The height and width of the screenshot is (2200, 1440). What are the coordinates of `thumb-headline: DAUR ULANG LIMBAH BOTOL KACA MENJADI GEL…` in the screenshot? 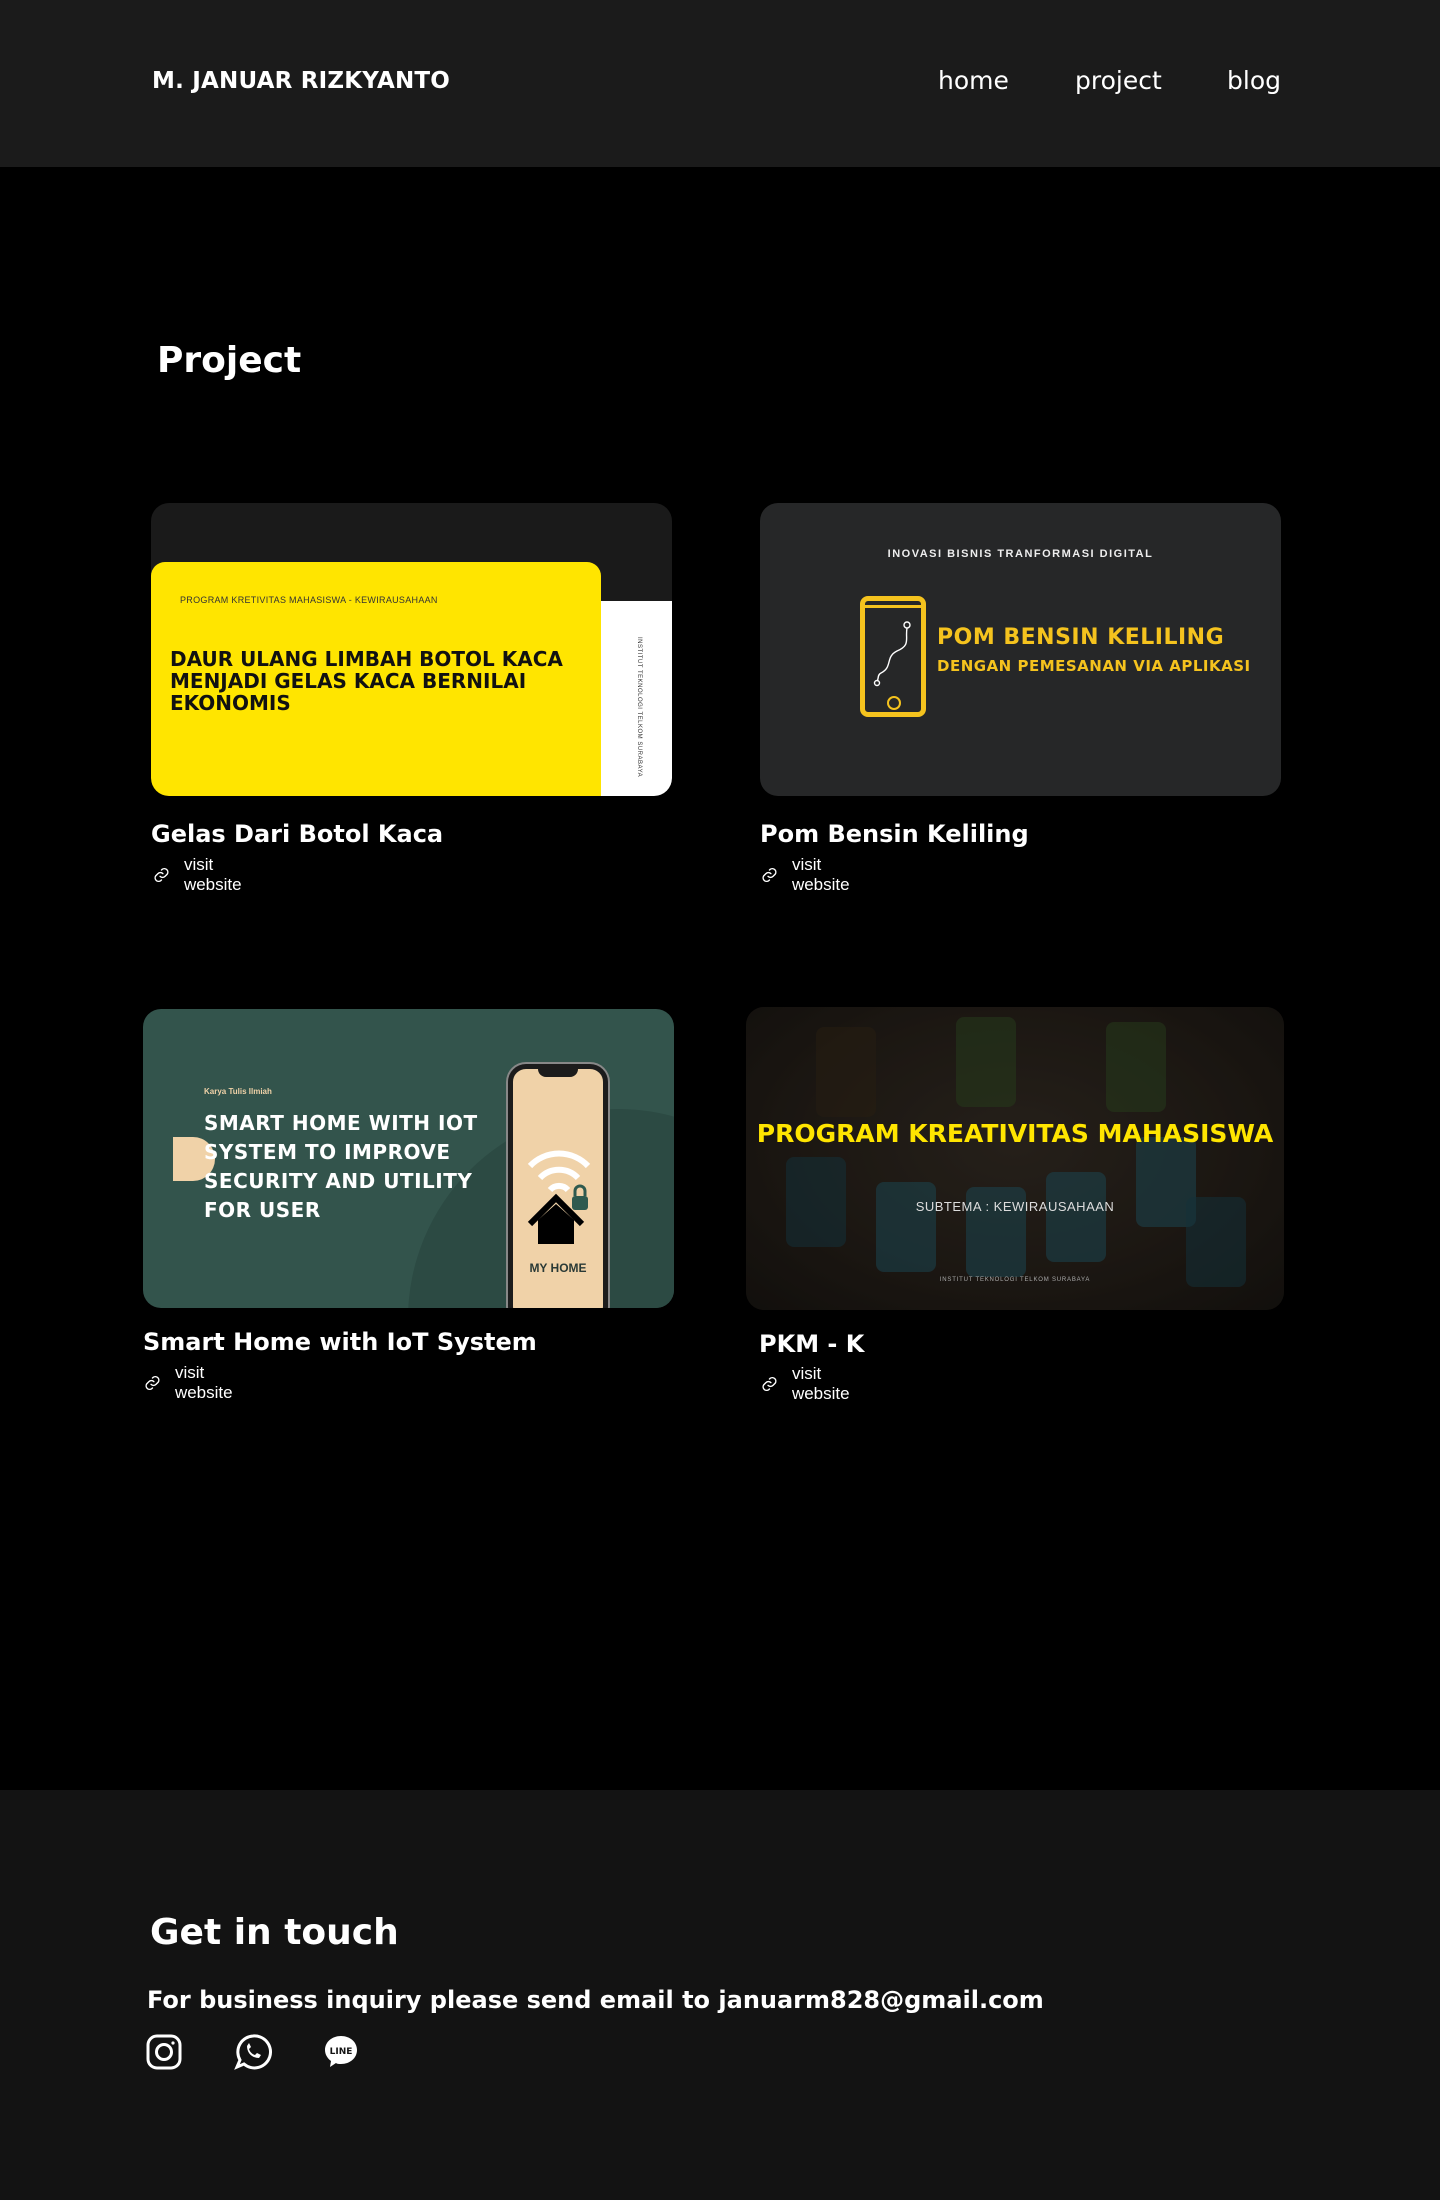 It's located at (366, 681).